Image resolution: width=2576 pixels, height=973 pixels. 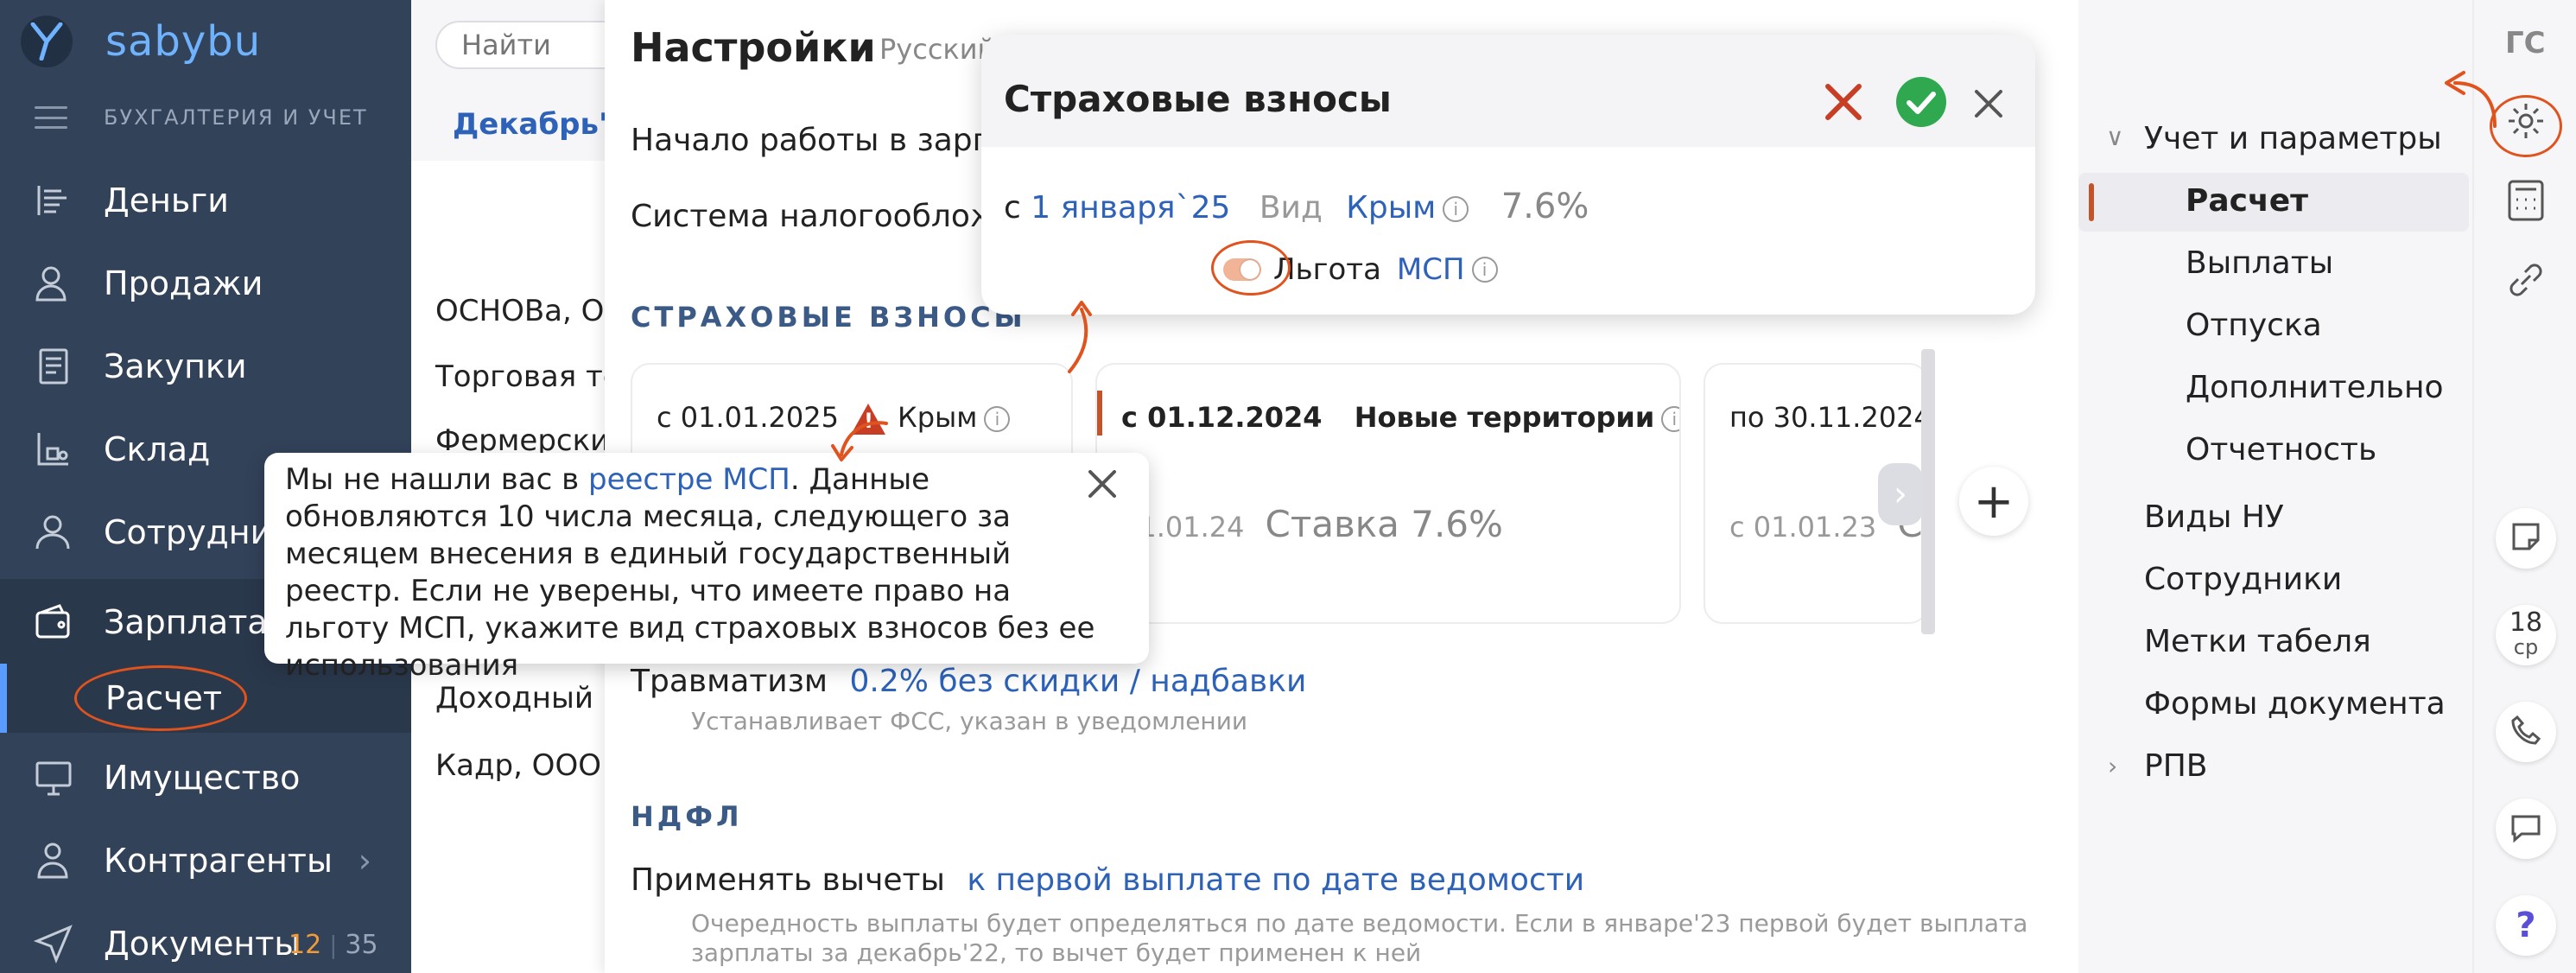 I want to click on insurance-card-valid-from: с 01.01.23, so click(x=1803, y=527).